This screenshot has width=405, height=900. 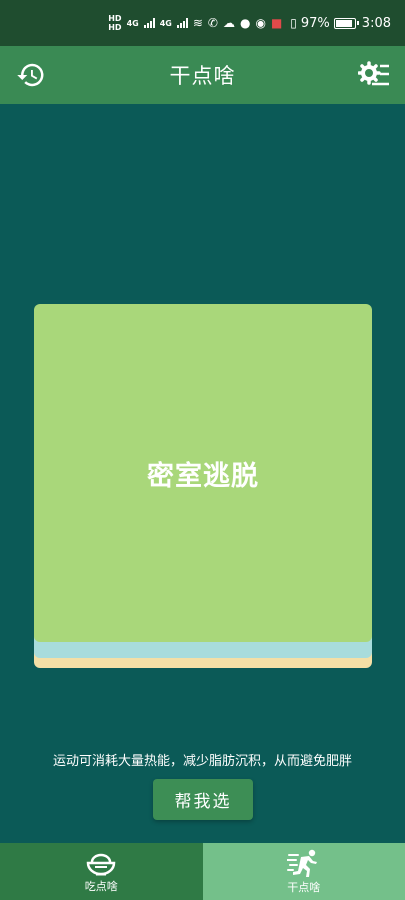 What do you see at coordinates (293, 23) in the screenshot?
I see `vibrate-icon: ▯` at bounding box center [293, 23].